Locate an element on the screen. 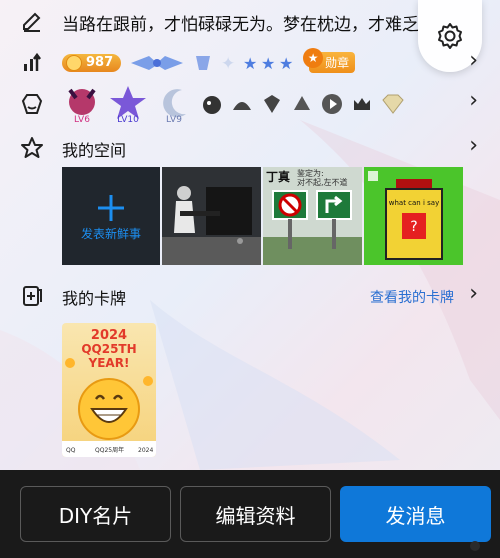  vip-badge-icon is located at coordinates (203, 62).